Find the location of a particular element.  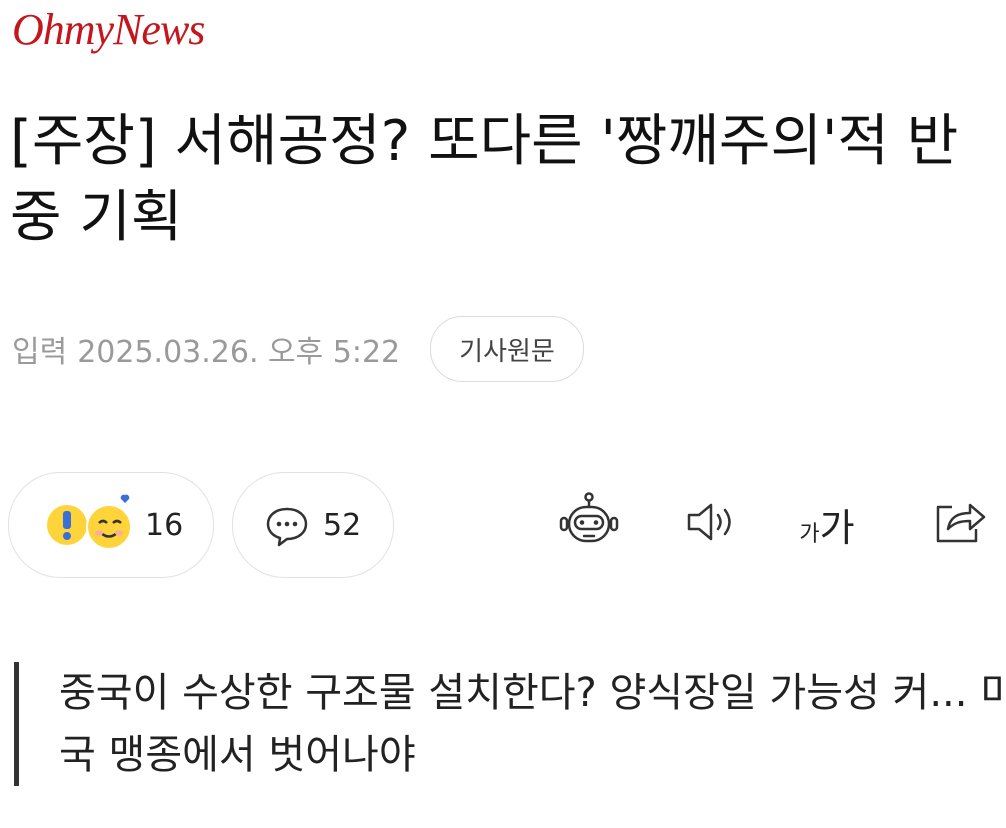

published-datetime: 2025.03.26. 오후 5:22 is located at coordinates (239, 352).